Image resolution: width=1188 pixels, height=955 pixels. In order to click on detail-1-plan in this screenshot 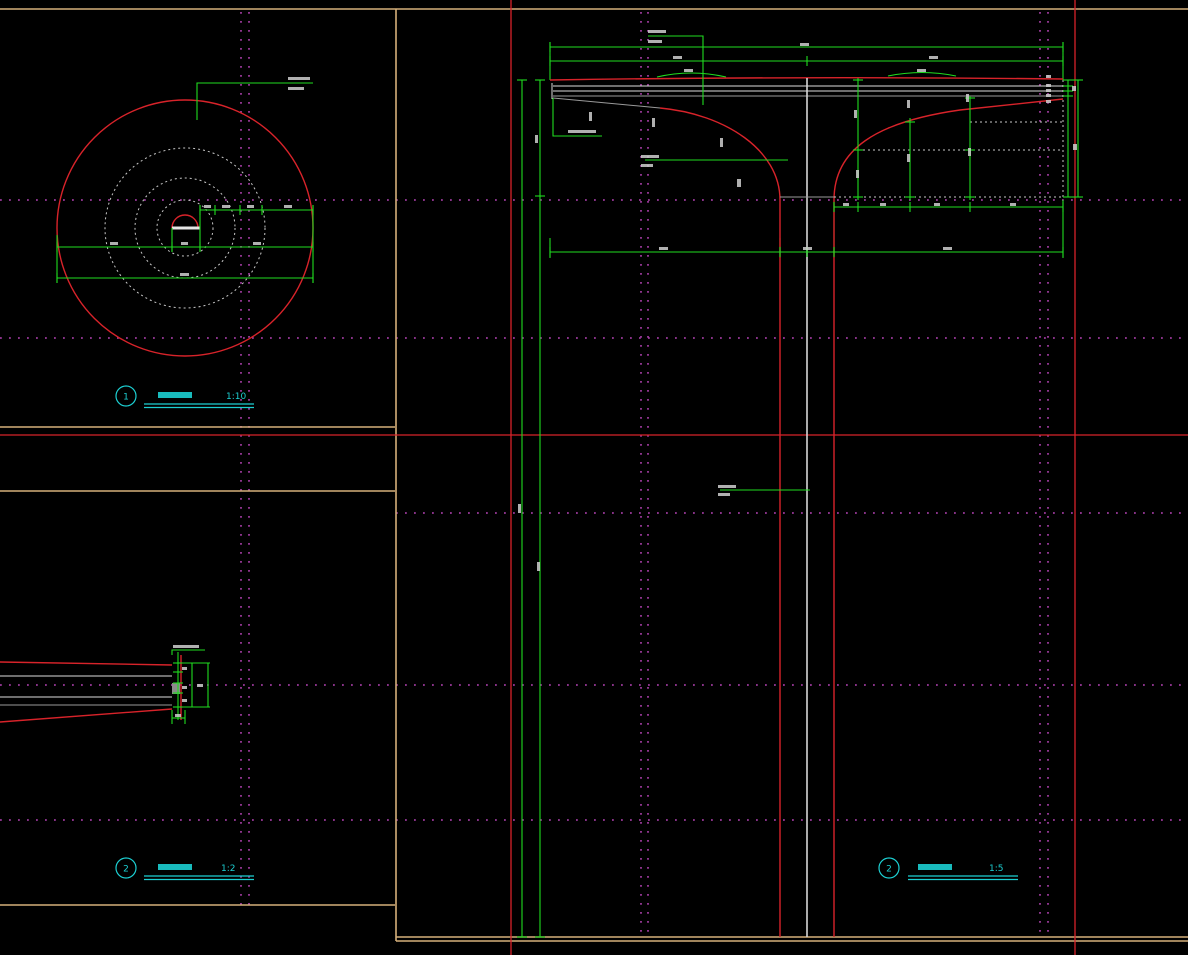, I will do `click(185, 219)`.